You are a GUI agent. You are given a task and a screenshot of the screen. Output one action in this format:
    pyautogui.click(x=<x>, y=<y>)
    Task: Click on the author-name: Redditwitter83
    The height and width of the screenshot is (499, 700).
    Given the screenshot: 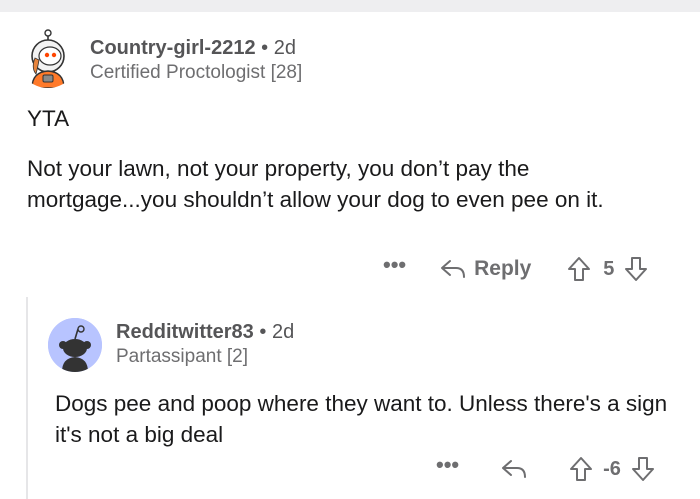 What is the action you would take?
    pyautogui.click(x=185, y=332)
    